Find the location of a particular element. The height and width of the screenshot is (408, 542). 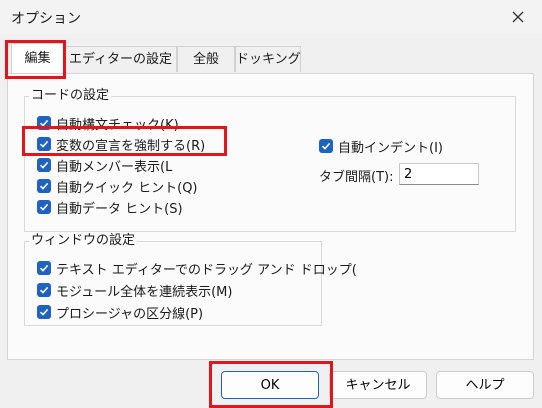

checkbox-auto-syntax-check: 自動構文チェック(K) is located at coordinates (108, 123).